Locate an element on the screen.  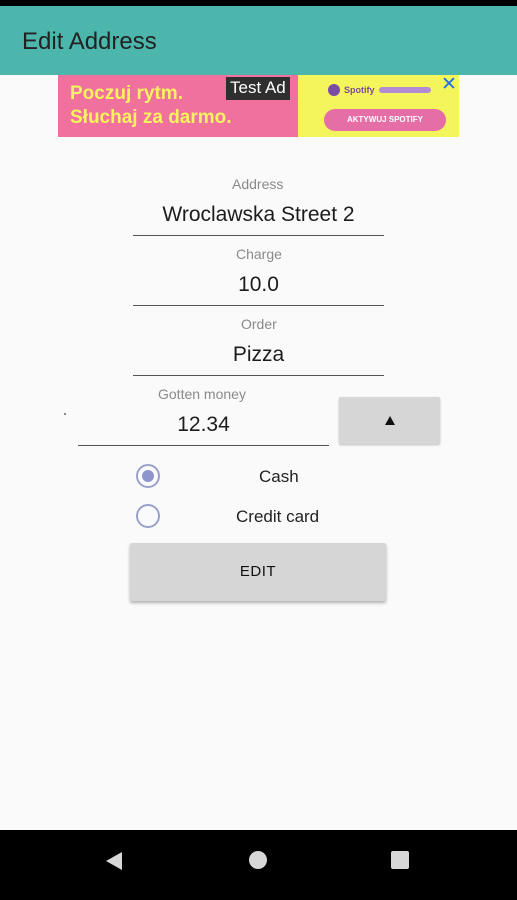
gotten-money-label: Gotten money is located at coordinates (202, 394).